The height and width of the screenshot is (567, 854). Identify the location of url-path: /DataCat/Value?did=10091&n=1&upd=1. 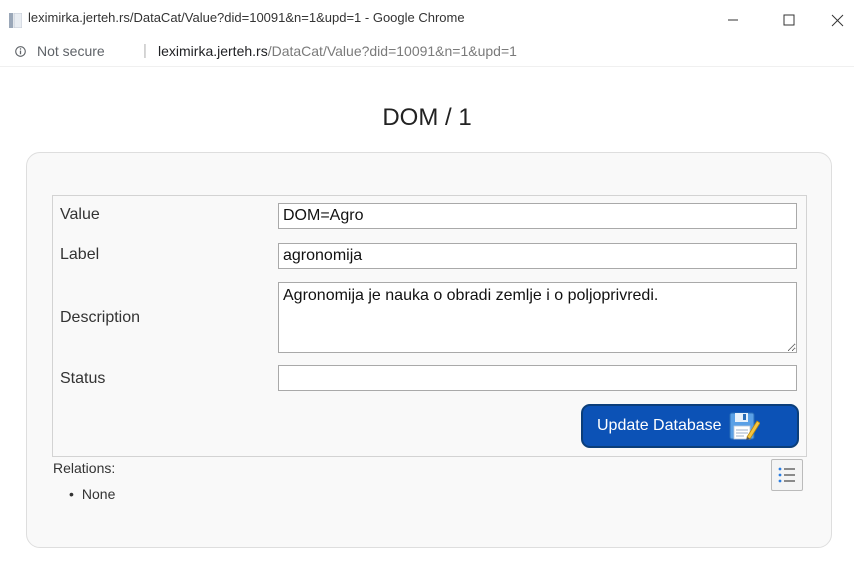
(392, 51).